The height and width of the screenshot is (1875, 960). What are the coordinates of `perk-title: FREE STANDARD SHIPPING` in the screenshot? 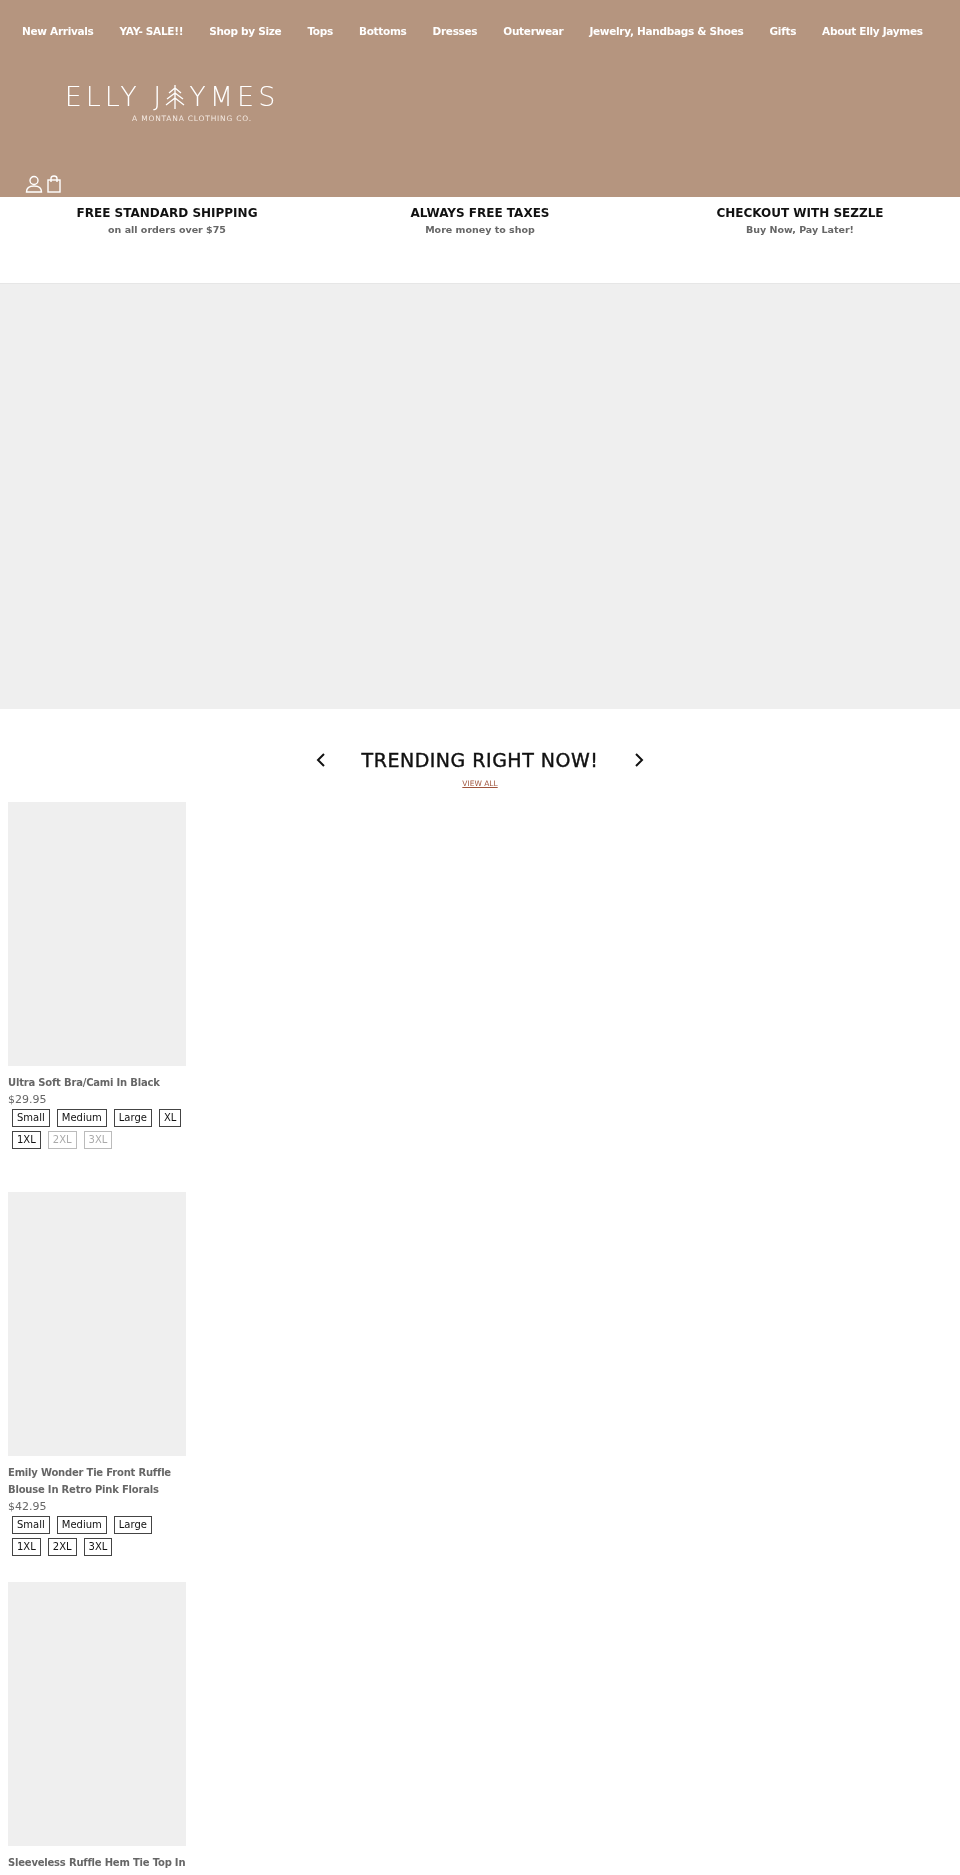 It's located at (167, 213).